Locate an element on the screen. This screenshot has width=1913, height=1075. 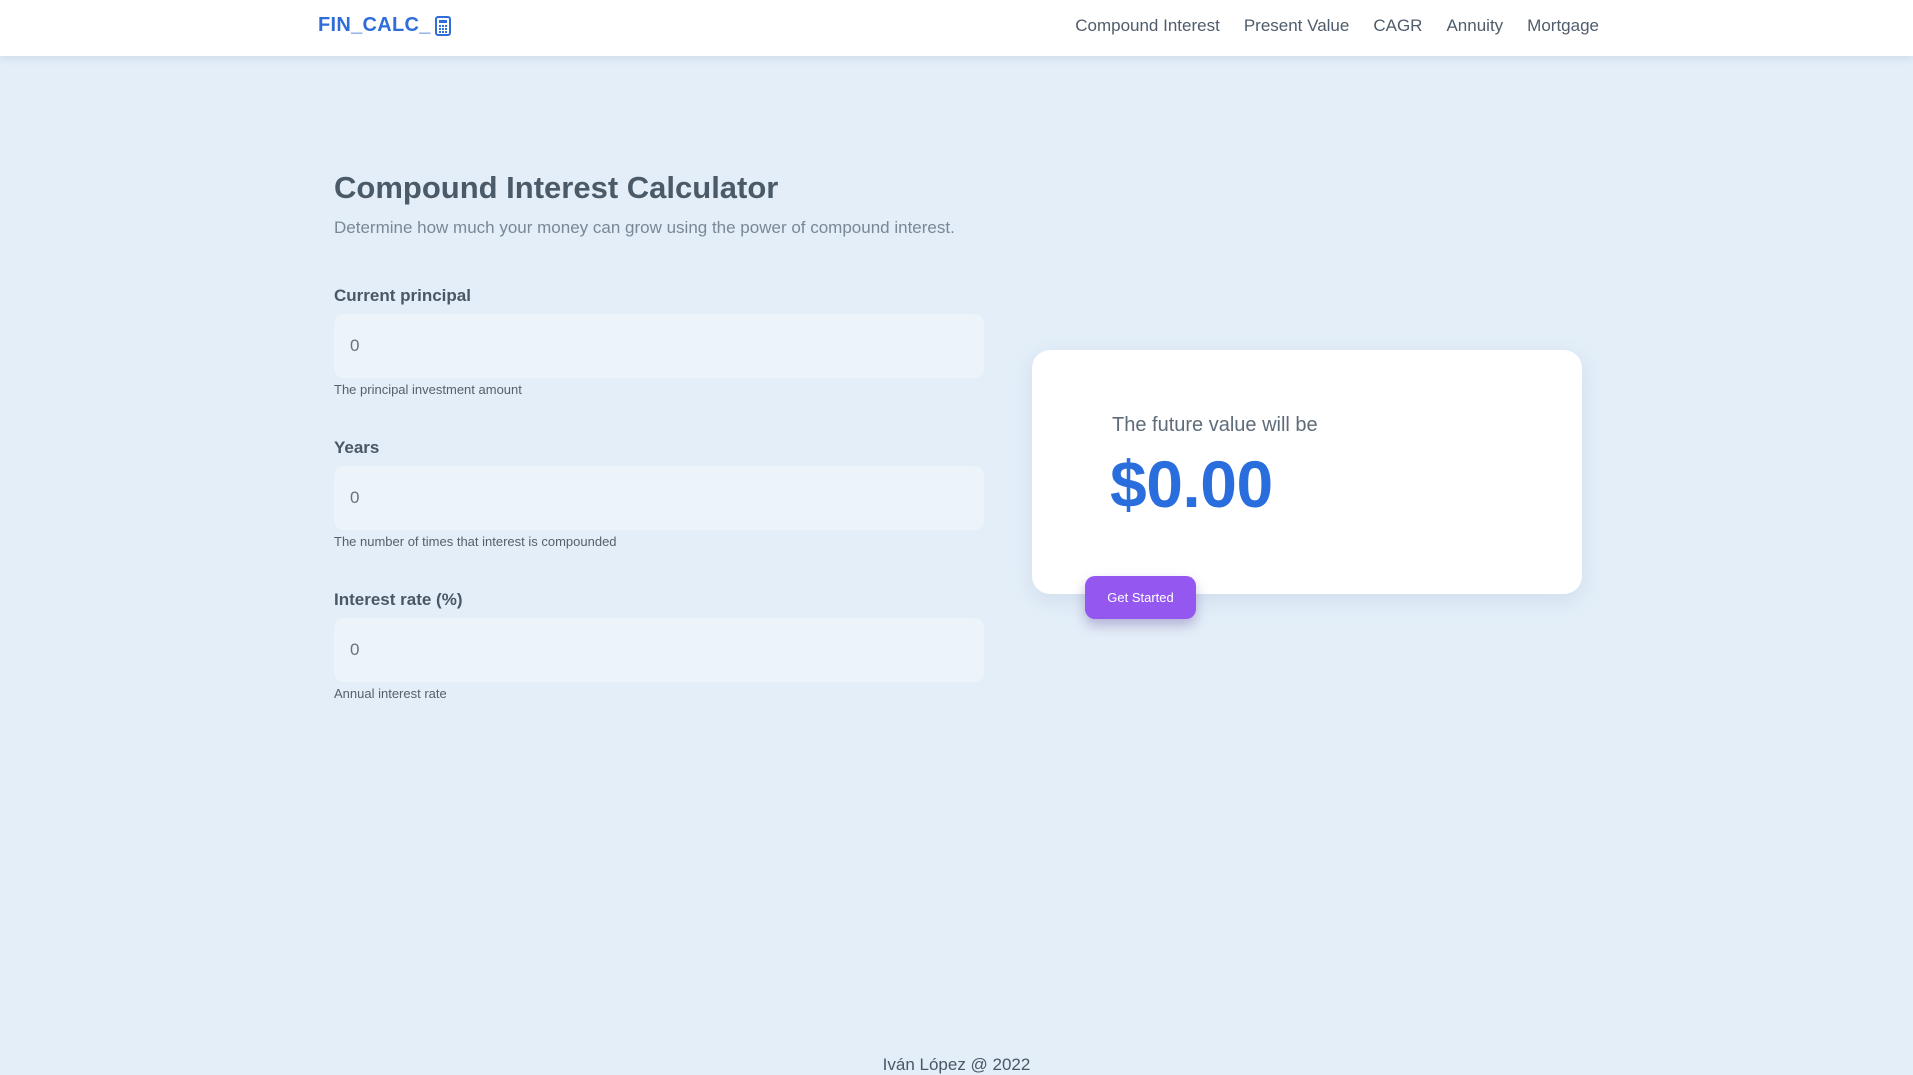
nav-link-mortgage: Mortgage is located at coordinates (1563, 26).